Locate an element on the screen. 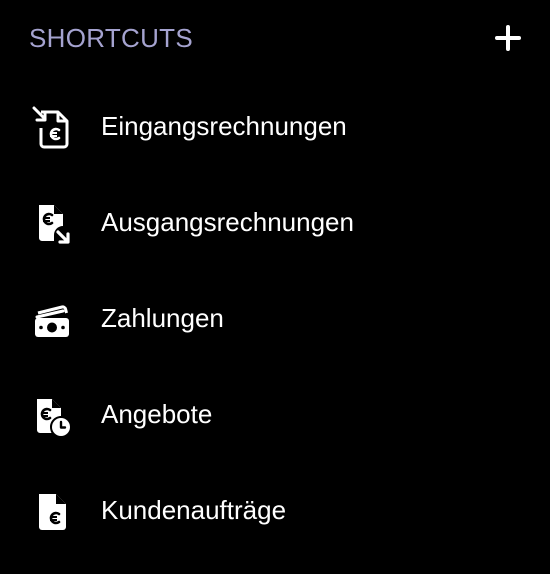 The height and width of the screenshot is (574, 550). shortcut-label: Eingangsrechnungen is located at coordinates (224, 126).